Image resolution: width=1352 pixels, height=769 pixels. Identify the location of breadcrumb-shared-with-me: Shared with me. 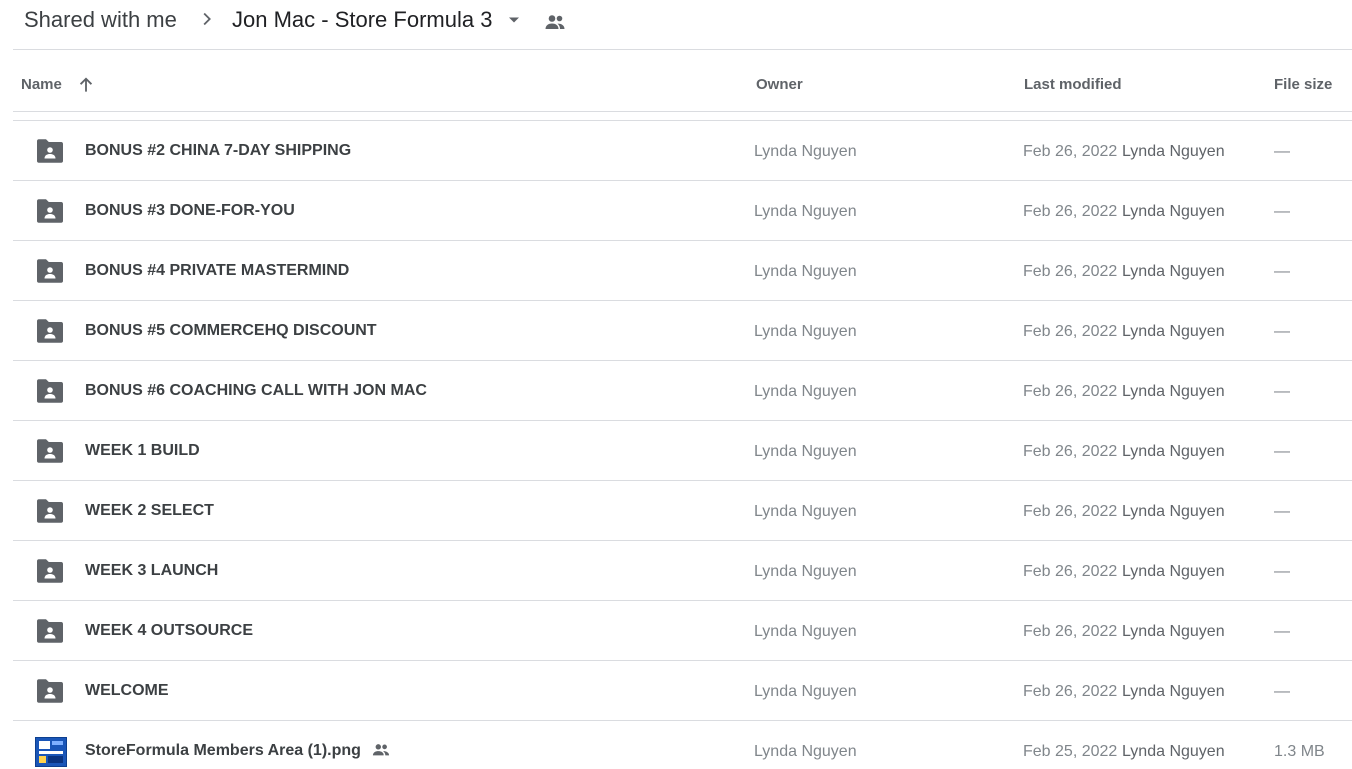
(100, 20).